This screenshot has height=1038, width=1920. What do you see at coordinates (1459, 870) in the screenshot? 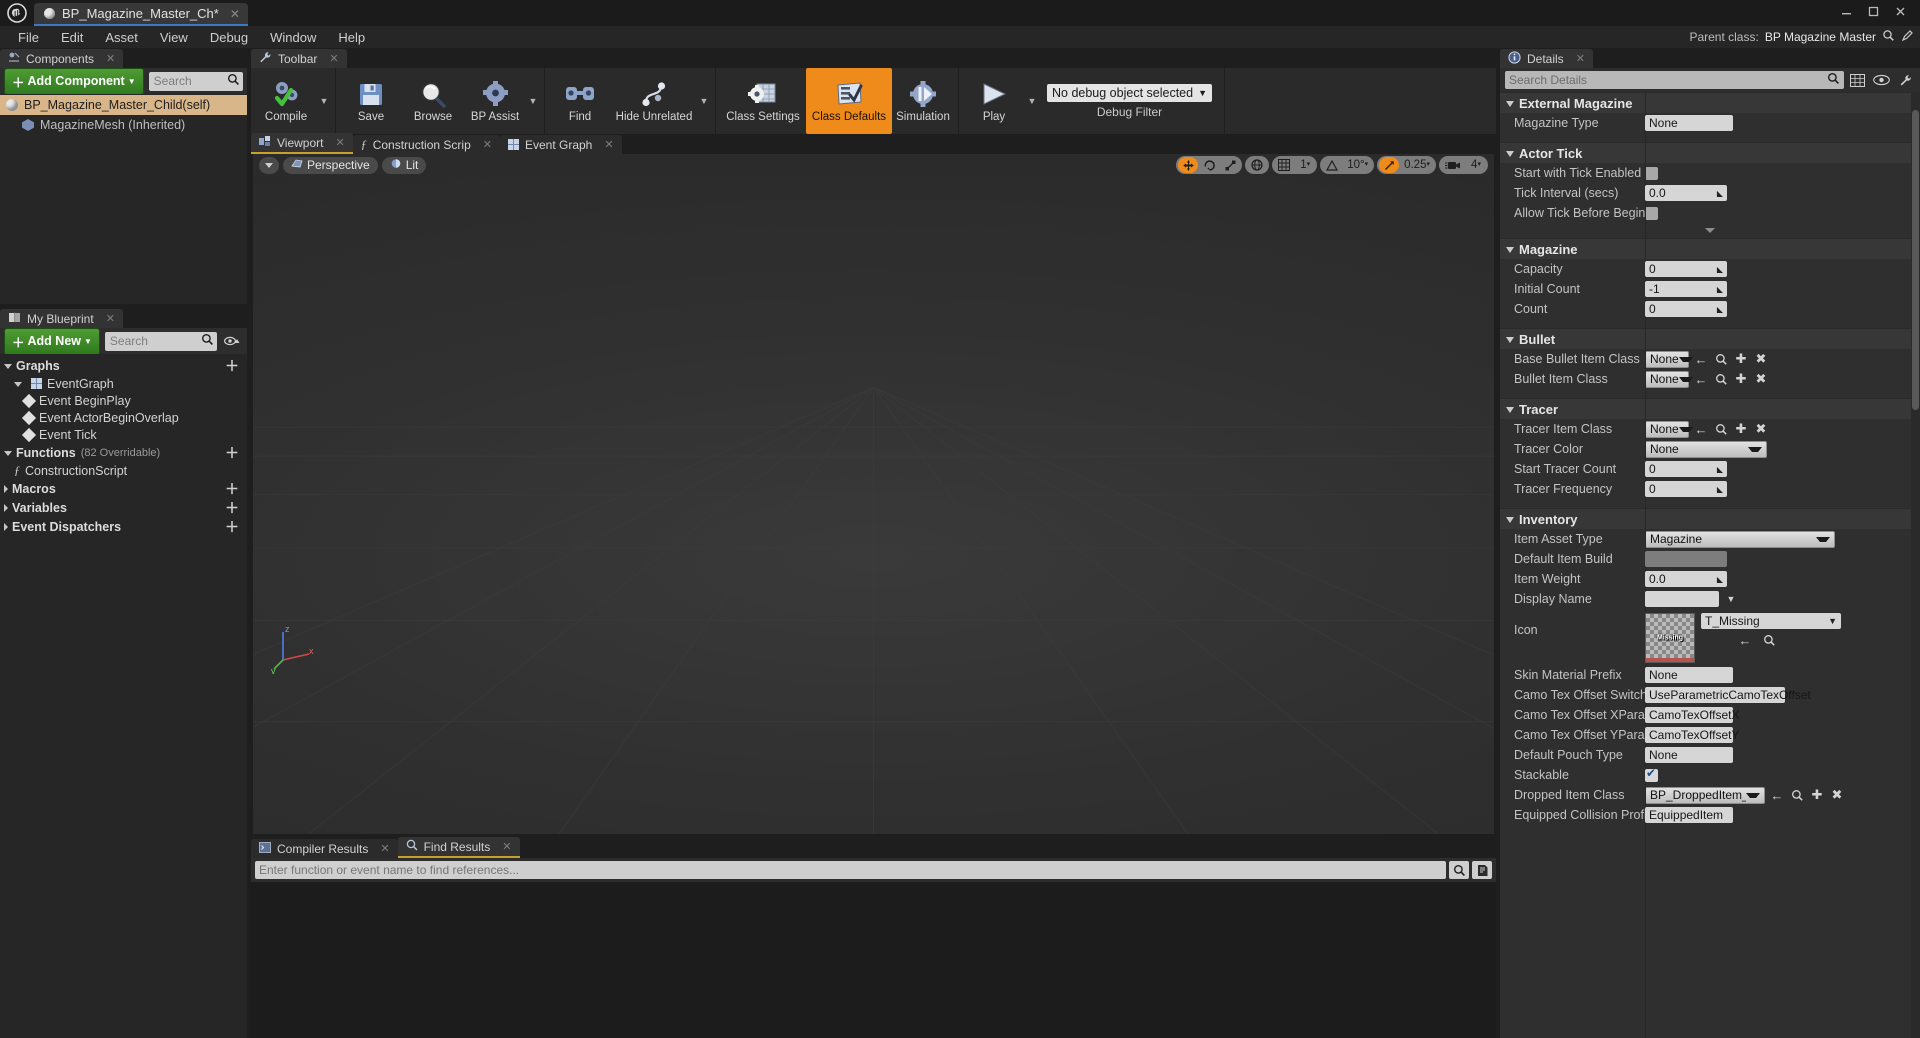
I see `find-results-search-button` at bounding box center [1459, 870].